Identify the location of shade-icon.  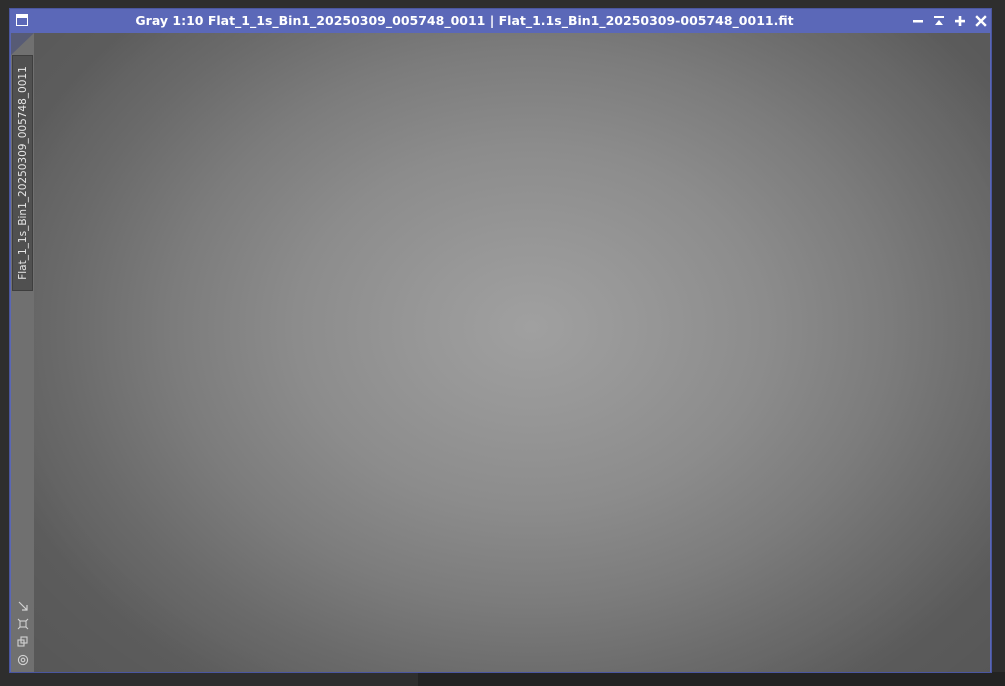
(939, 20).